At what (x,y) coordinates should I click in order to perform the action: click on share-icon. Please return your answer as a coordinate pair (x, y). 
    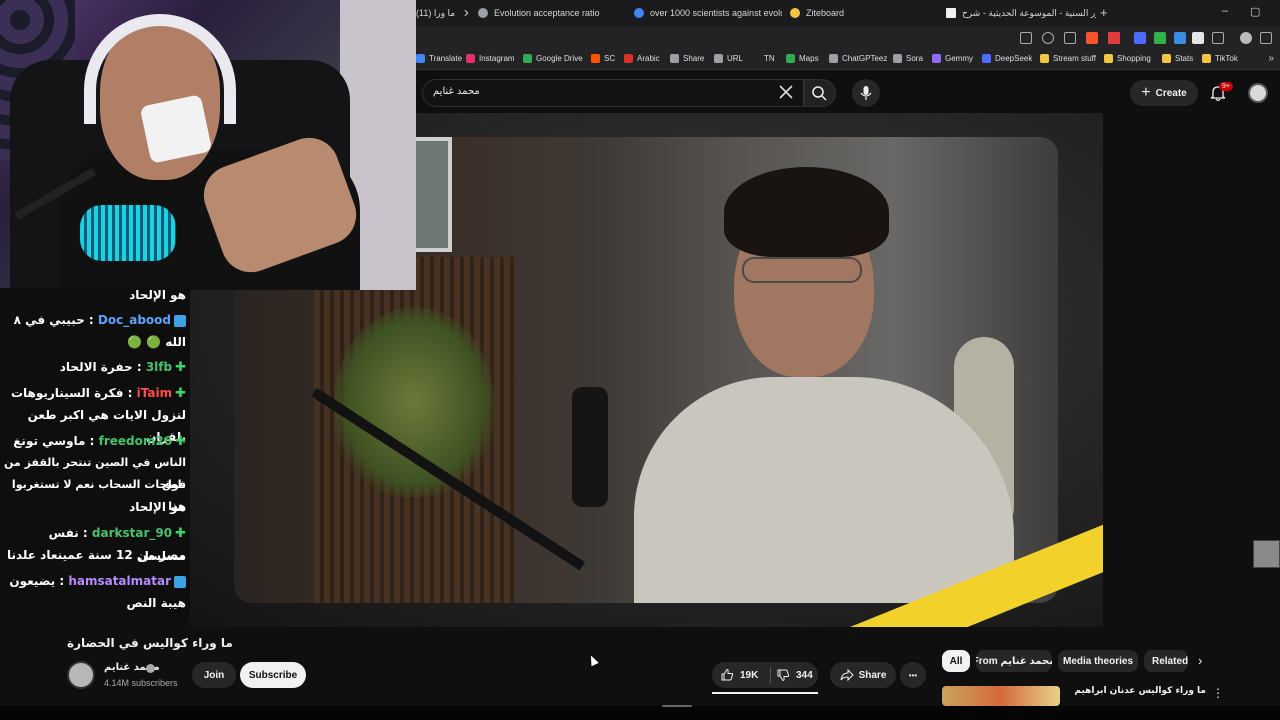
    Looking at the image, I should click on (674, 58).